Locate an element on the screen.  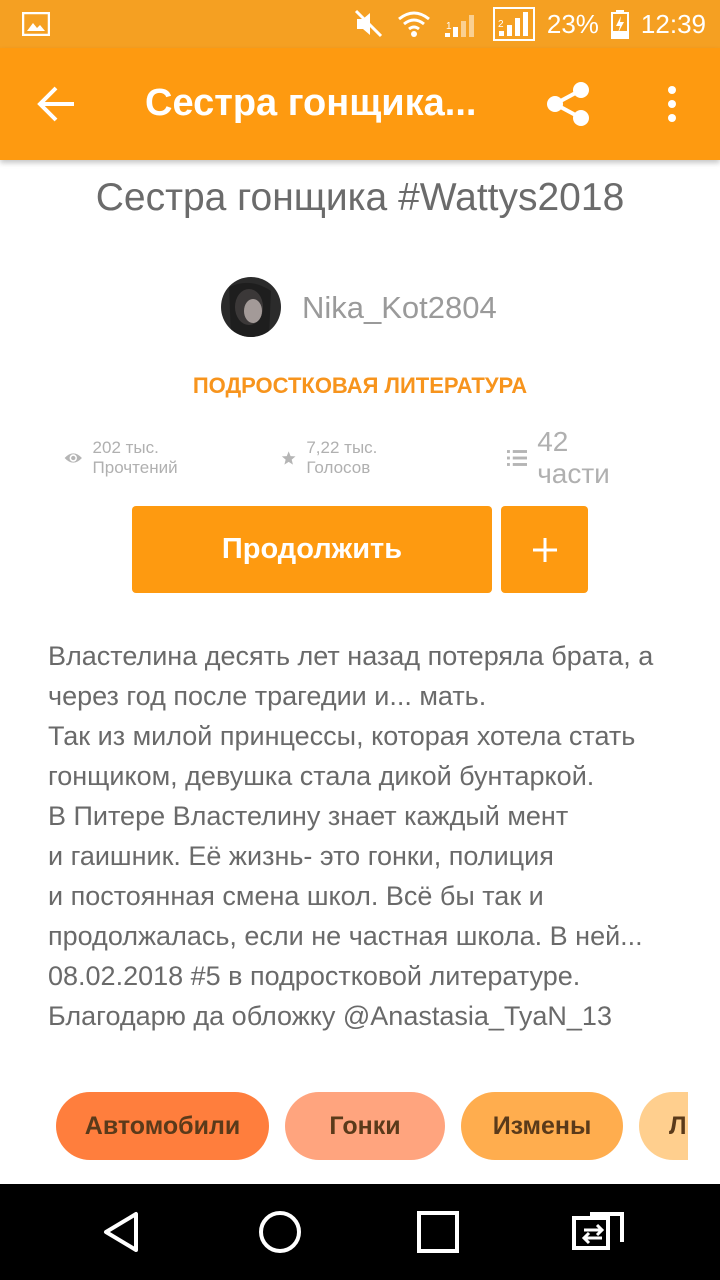
list-icon is located at coordinates (517, 458).